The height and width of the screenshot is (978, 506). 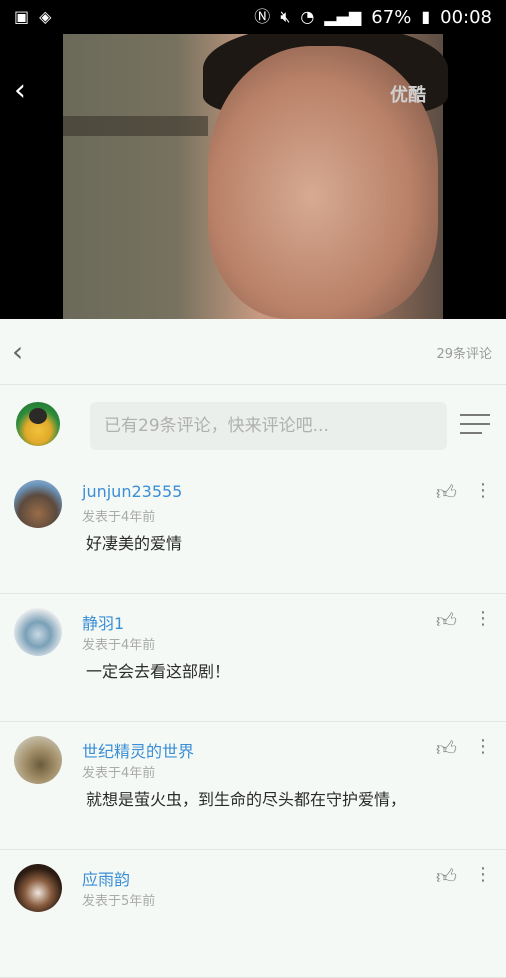 I want to click on video-back-button: ‹, so click(x=31, y=91).